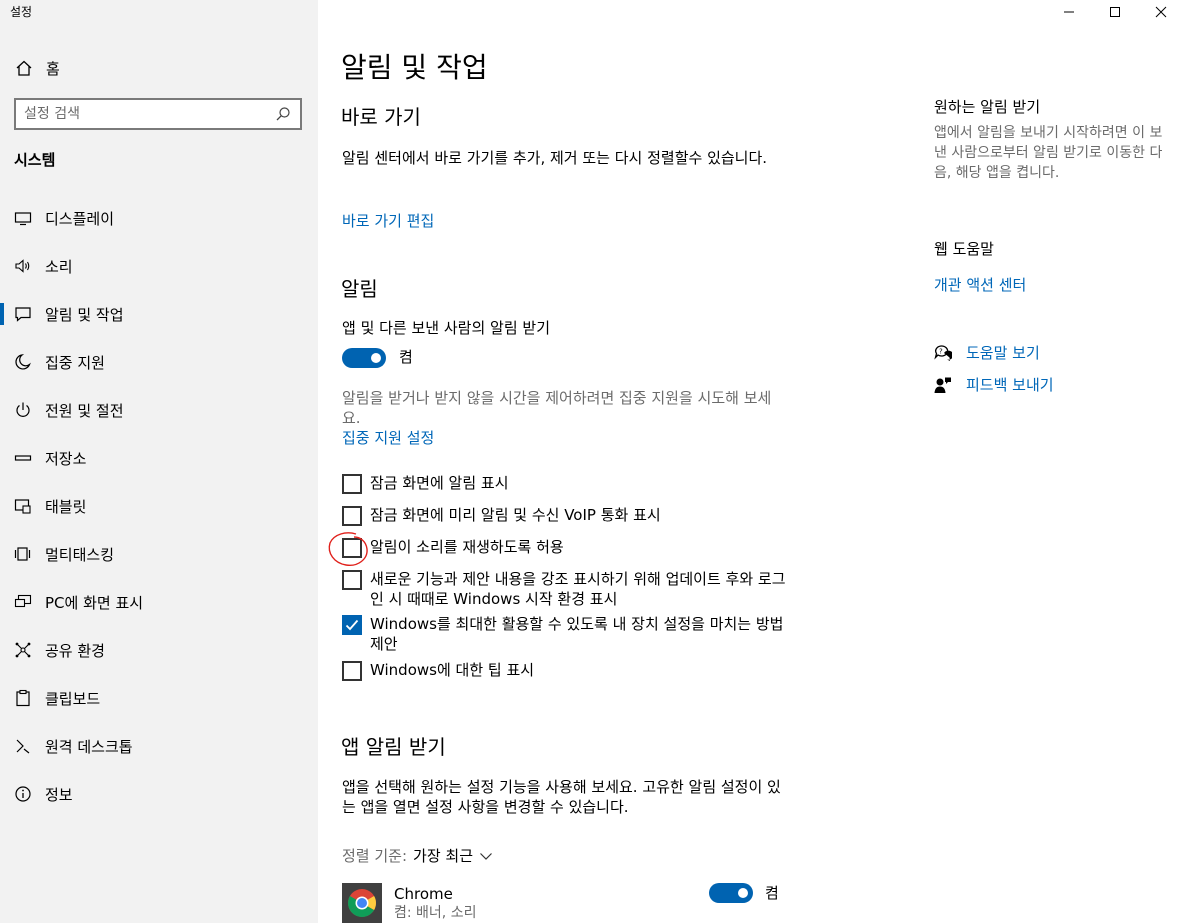 The image size is (1184, 923). Describe the element at coordinates (159, 794) in the screenshot. I see `sidebar-item-about: 정보` at that location.